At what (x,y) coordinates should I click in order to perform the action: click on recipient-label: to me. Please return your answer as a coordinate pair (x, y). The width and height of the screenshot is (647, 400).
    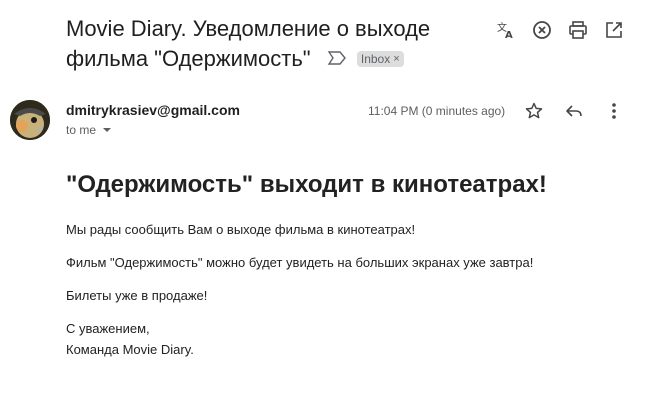
    Looking at the image, I should click on (81, 130).